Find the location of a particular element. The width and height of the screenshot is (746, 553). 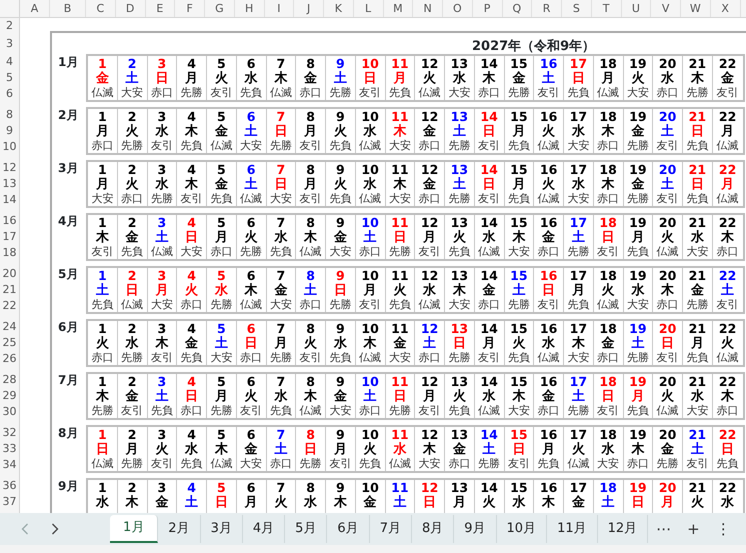

row-header: 21 is located at coordinates (9, 290).